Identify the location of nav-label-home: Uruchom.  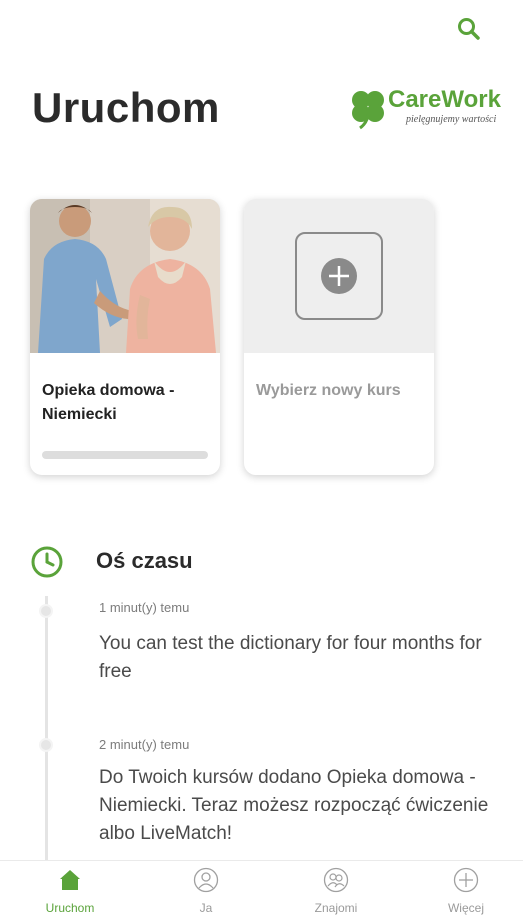
(70, 908).